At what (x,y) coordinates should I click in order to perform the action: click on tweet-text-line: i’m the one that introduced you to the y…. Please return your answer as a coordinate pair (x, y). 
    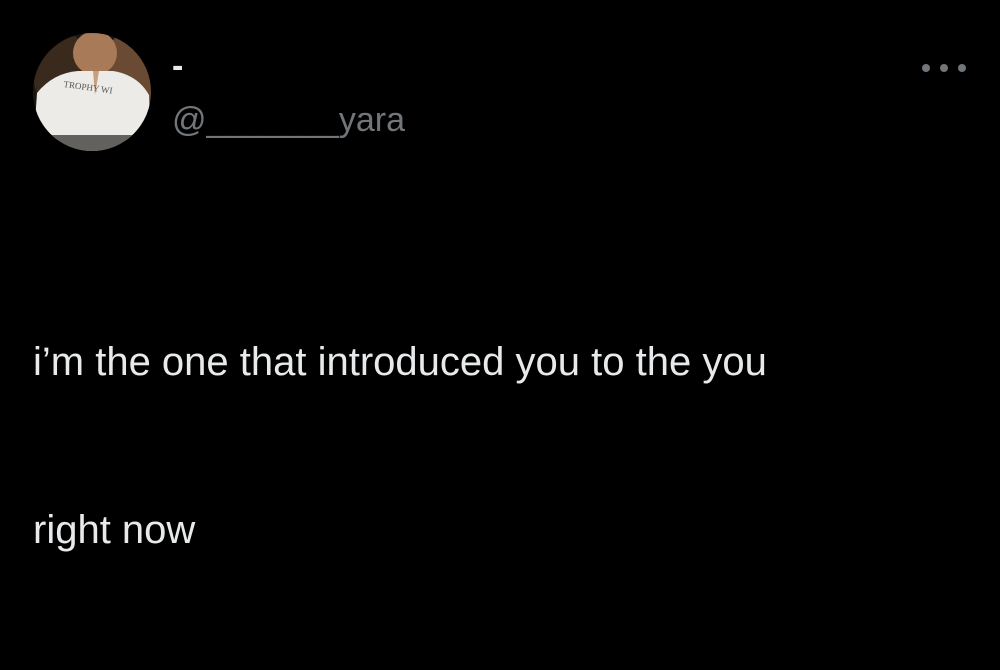
    Looking at the image, I should click on (400, 362).